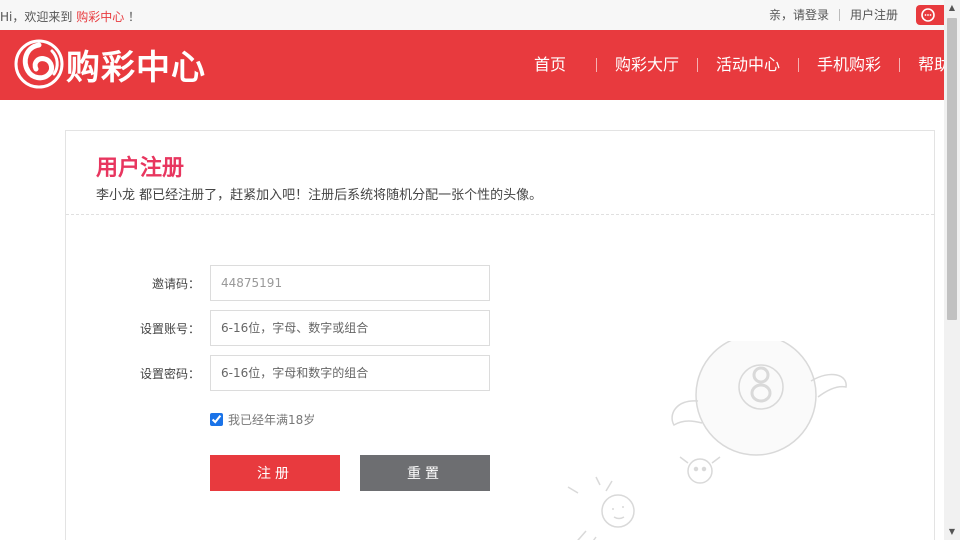  Describe the element at coordinates (350, 328) in the screenshot. I see `account-input` at that location.